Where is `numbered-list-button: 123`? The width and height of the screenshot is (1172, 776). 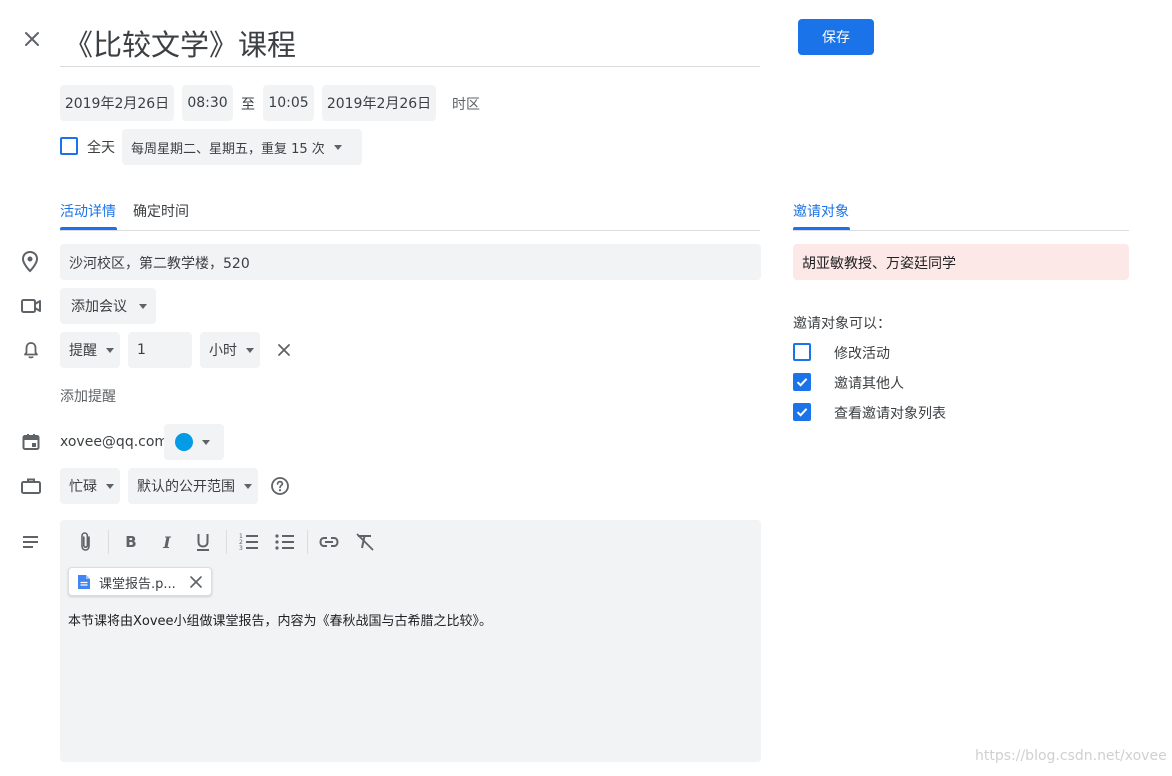
numbered-list-button: 123 is located at coordinates (249, 542).